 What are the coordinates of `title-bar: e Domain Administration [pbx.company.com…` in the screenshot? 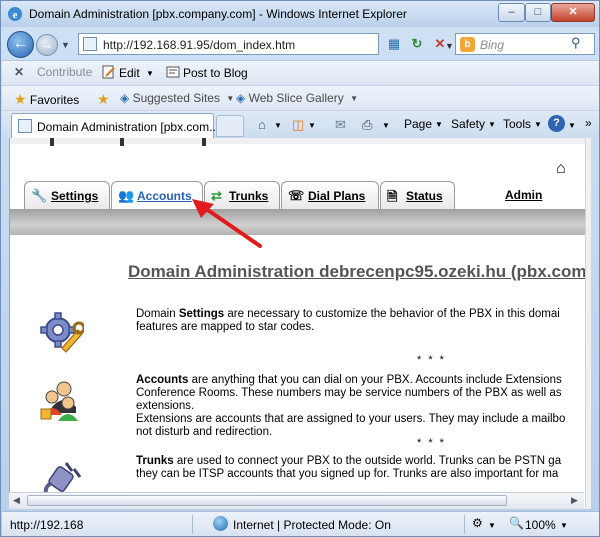 It's located at (300, 14).